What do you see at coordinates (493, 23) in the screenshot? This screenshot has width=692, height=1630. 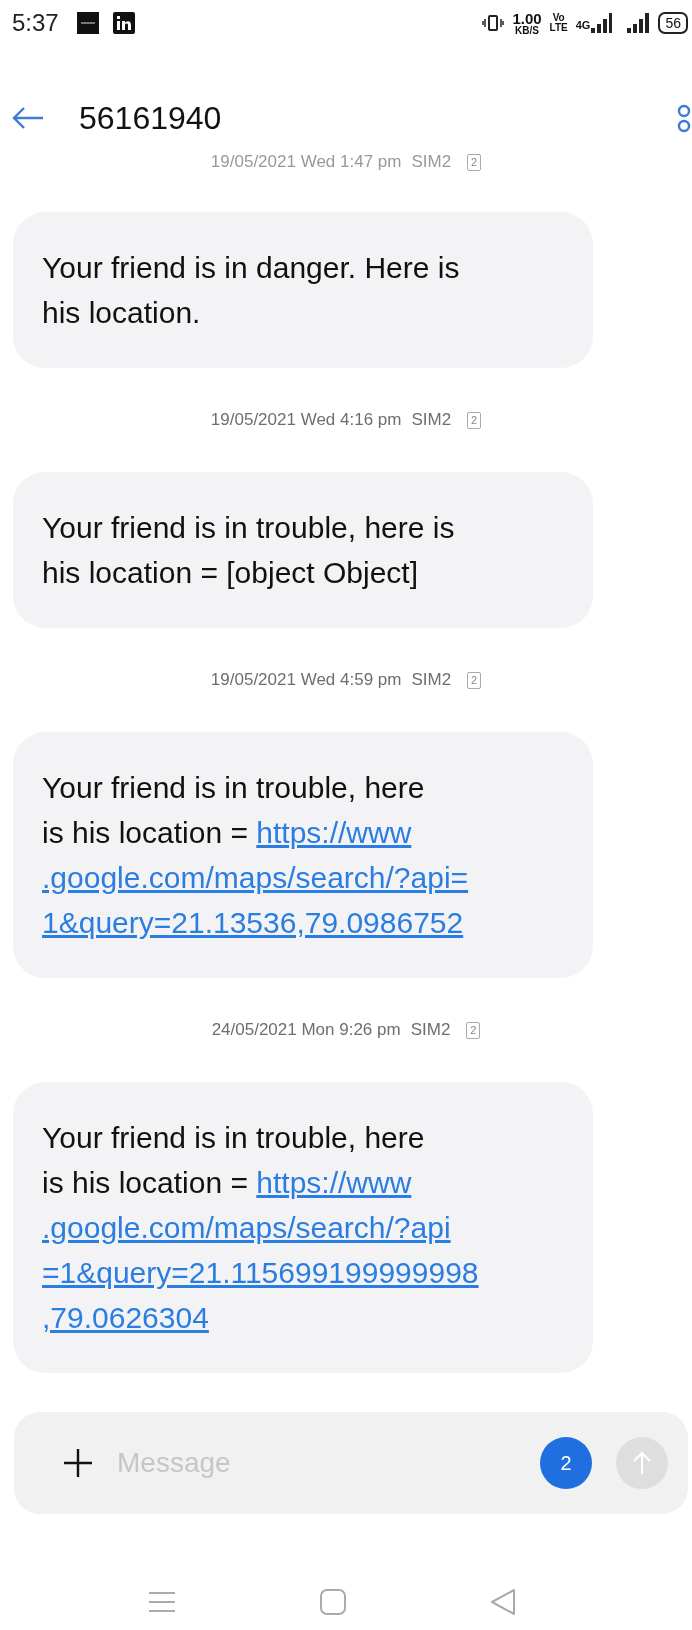 I see `vibrate-icon` at bounding box center [493, 23].